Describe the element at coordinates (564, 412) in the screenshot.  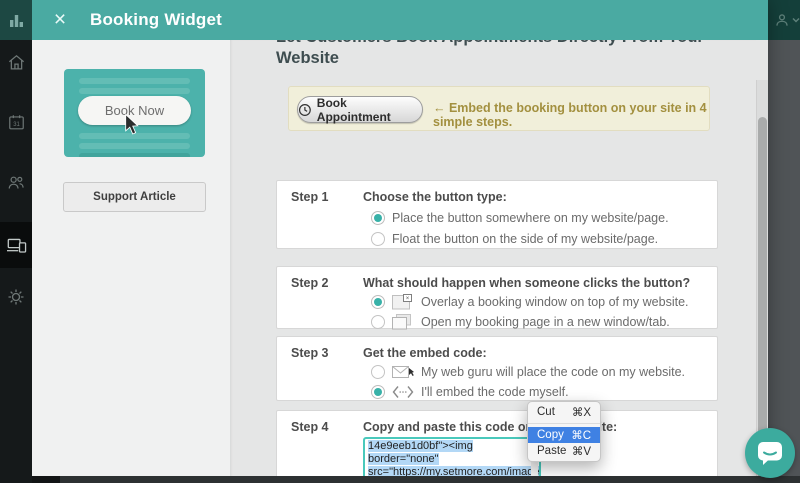
I see `context-menu-item-cut: Cut ⌘X` at that location.